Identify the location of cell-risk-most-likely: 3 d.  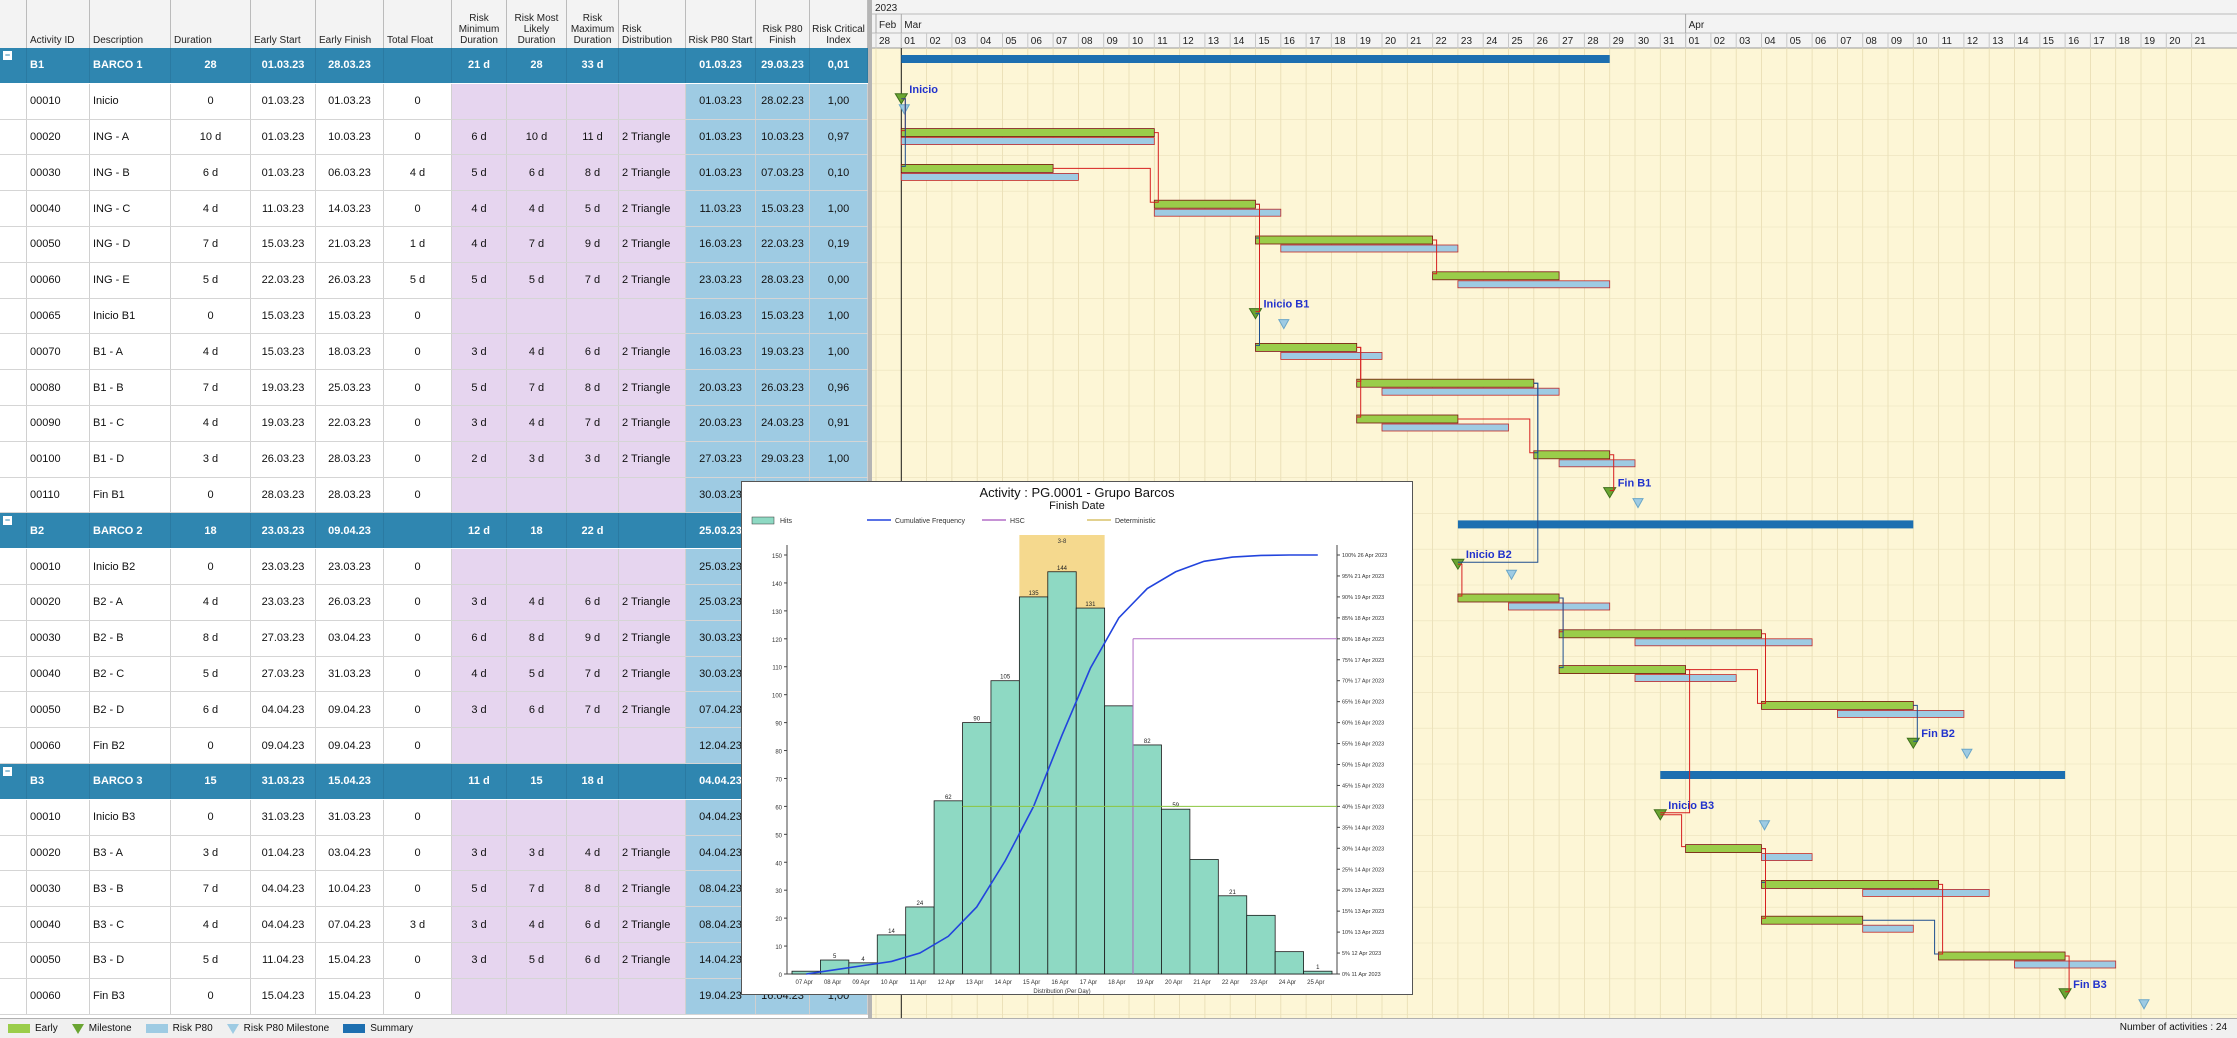
(537, 853).